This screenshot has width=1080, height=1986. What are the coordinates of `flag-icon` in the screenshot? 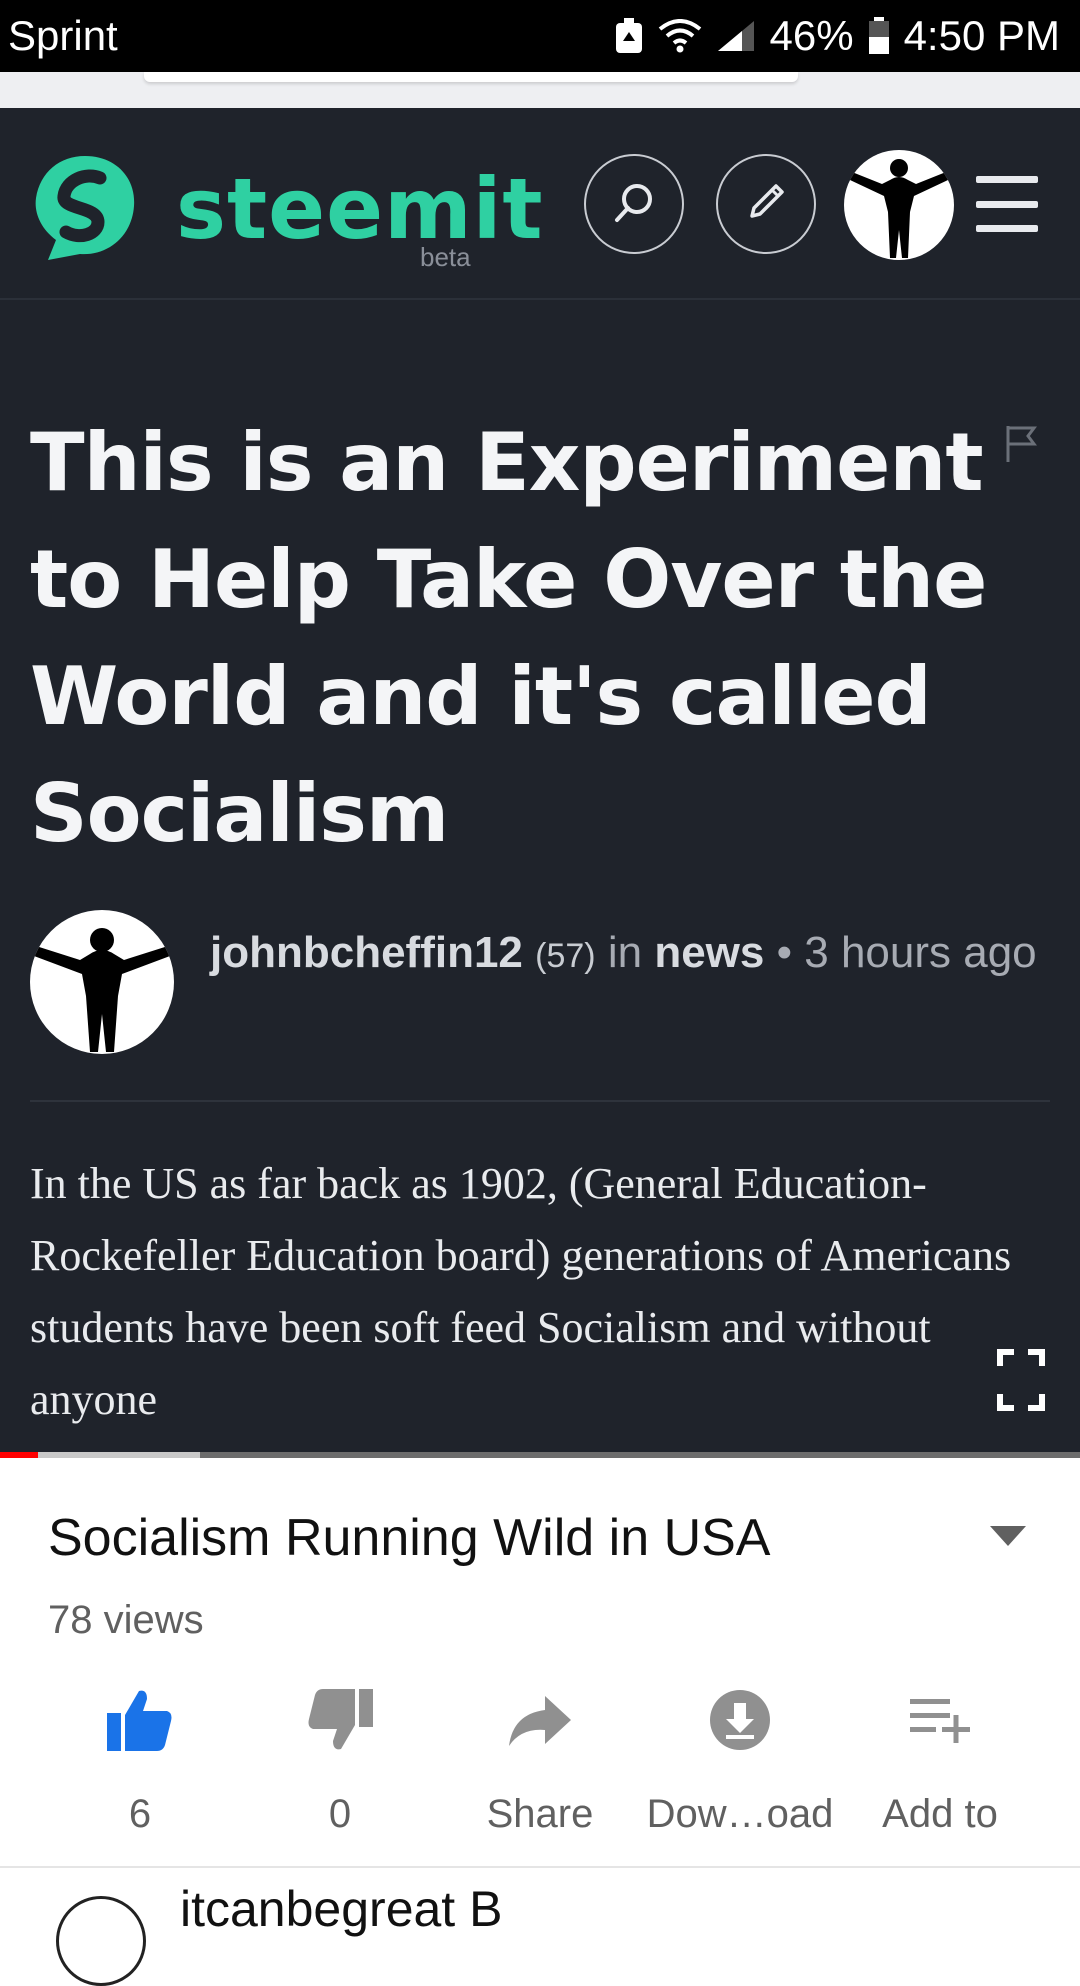 It's located at (1021, 446).